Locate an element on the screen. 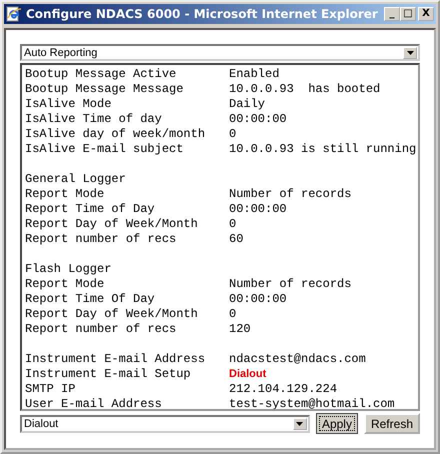  setting-value: Dialout is located at coordinates (247, 374).